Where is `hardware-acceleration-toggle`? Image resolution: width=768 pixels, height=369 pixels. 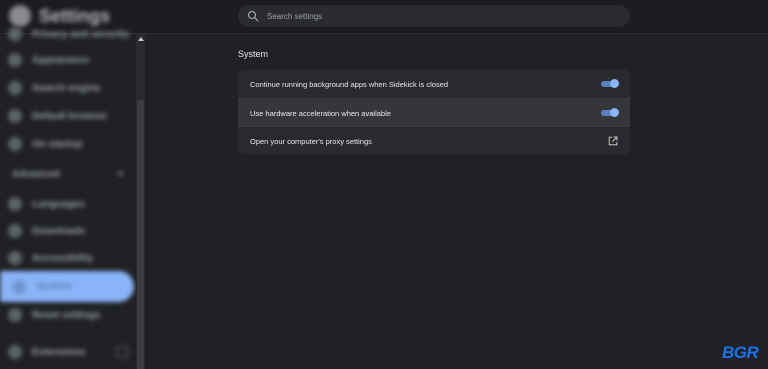 hardware-acceleration-toggle is located at coordinates (610, 112).